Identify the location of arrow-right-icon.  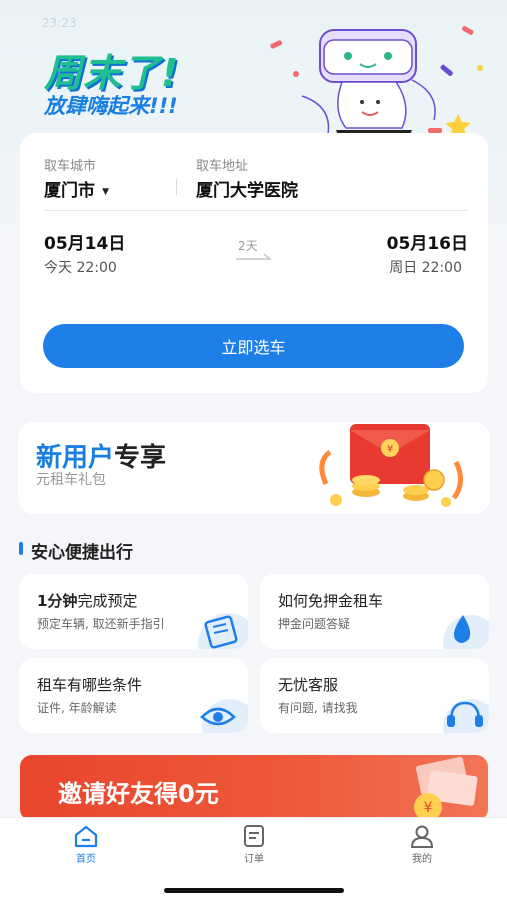
(254, 256).